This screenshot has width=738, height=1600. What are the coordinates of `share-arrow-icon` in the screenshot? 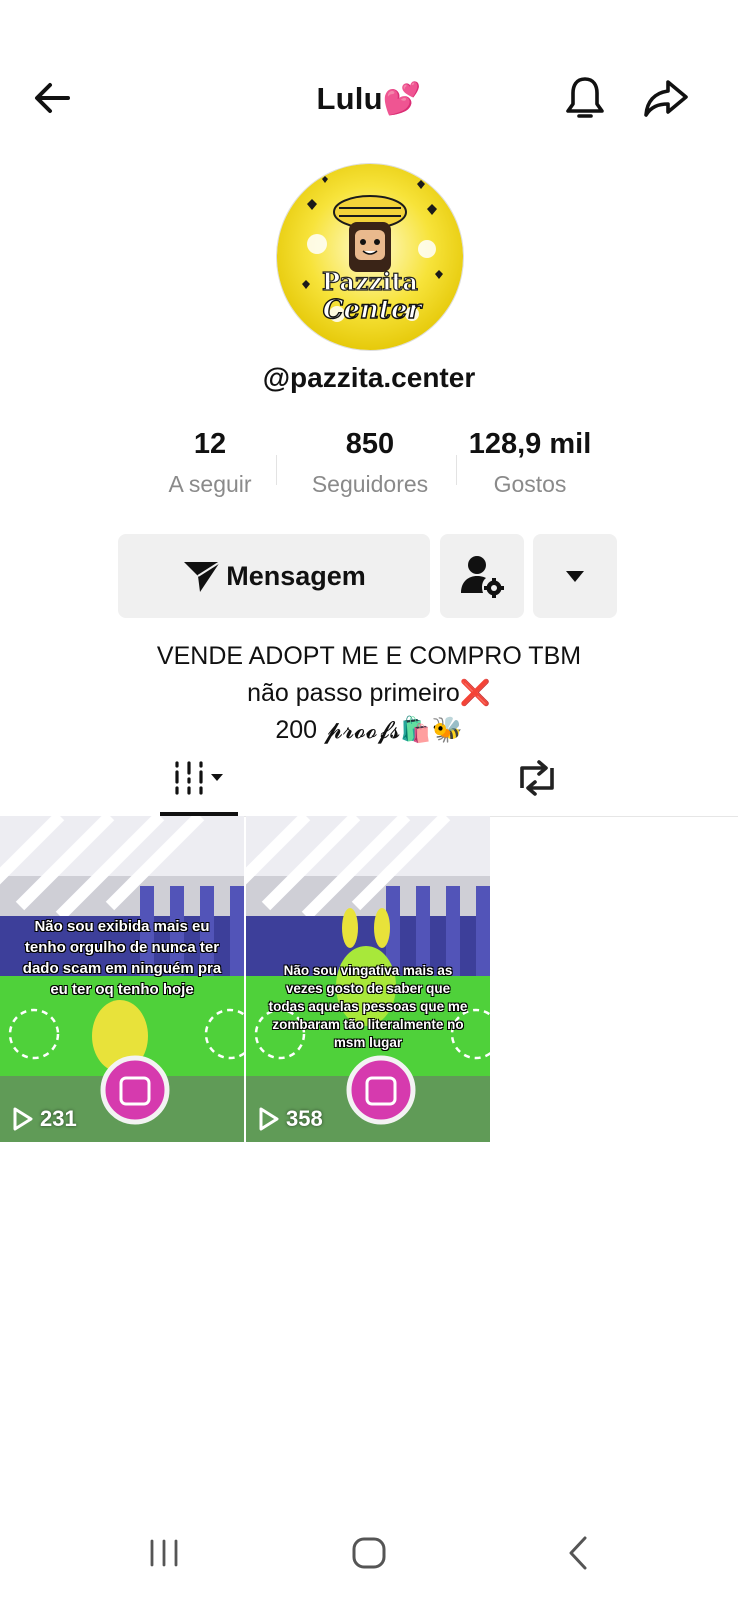 It's located at (666, 98).